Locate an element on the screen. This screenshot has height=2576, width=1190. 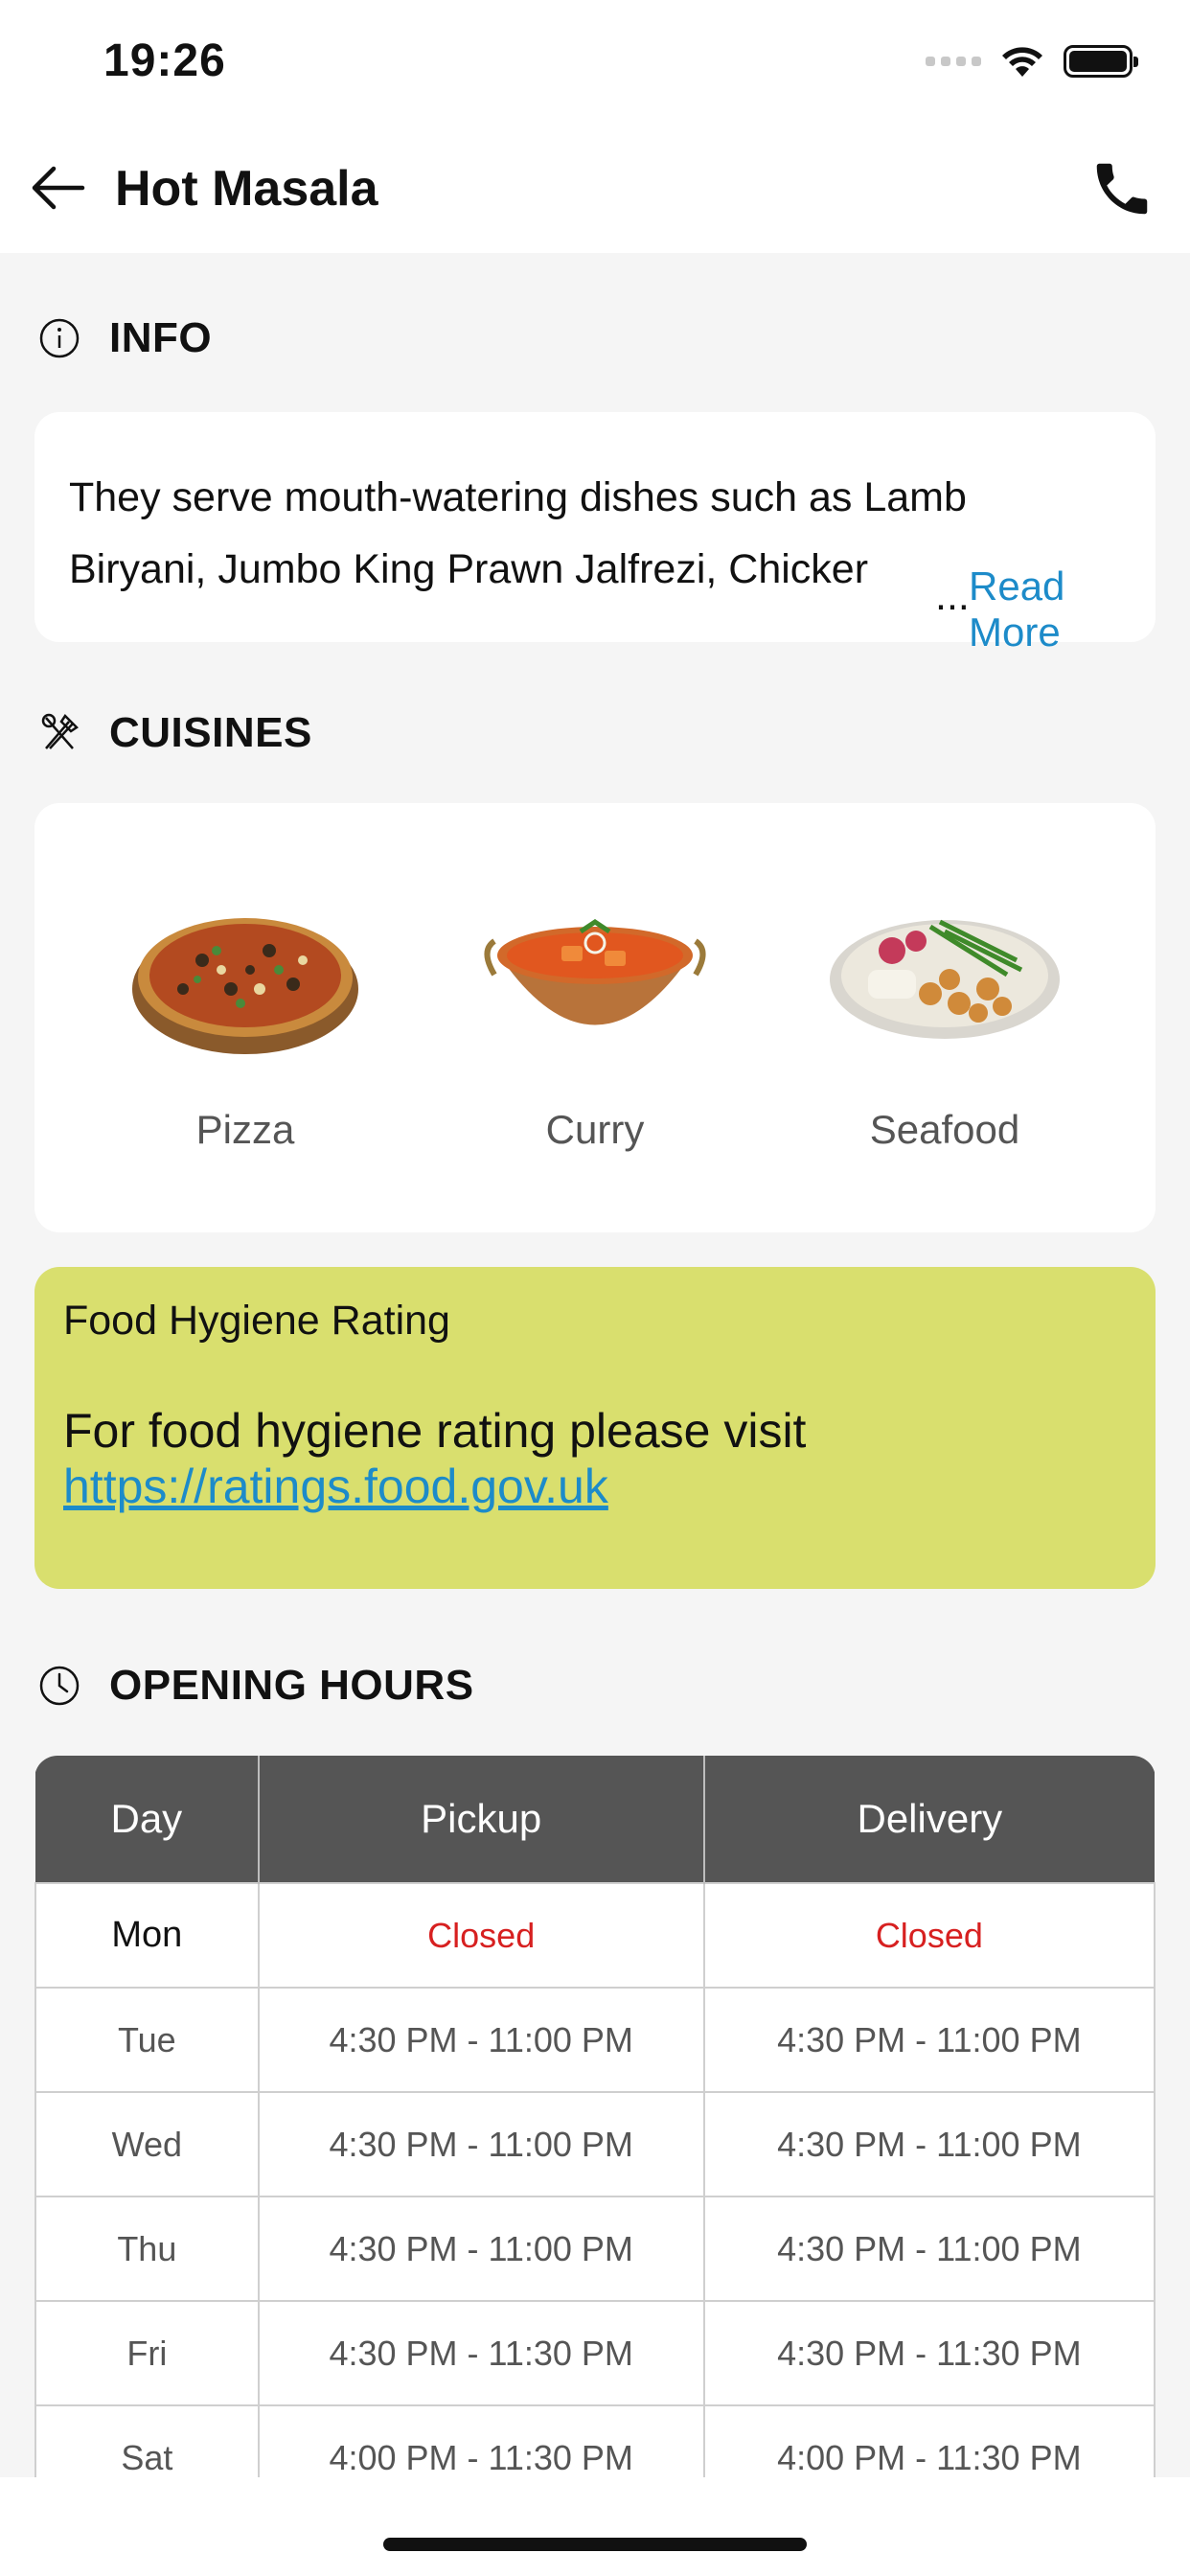
status-icons is located at coordinates (1032, 62).